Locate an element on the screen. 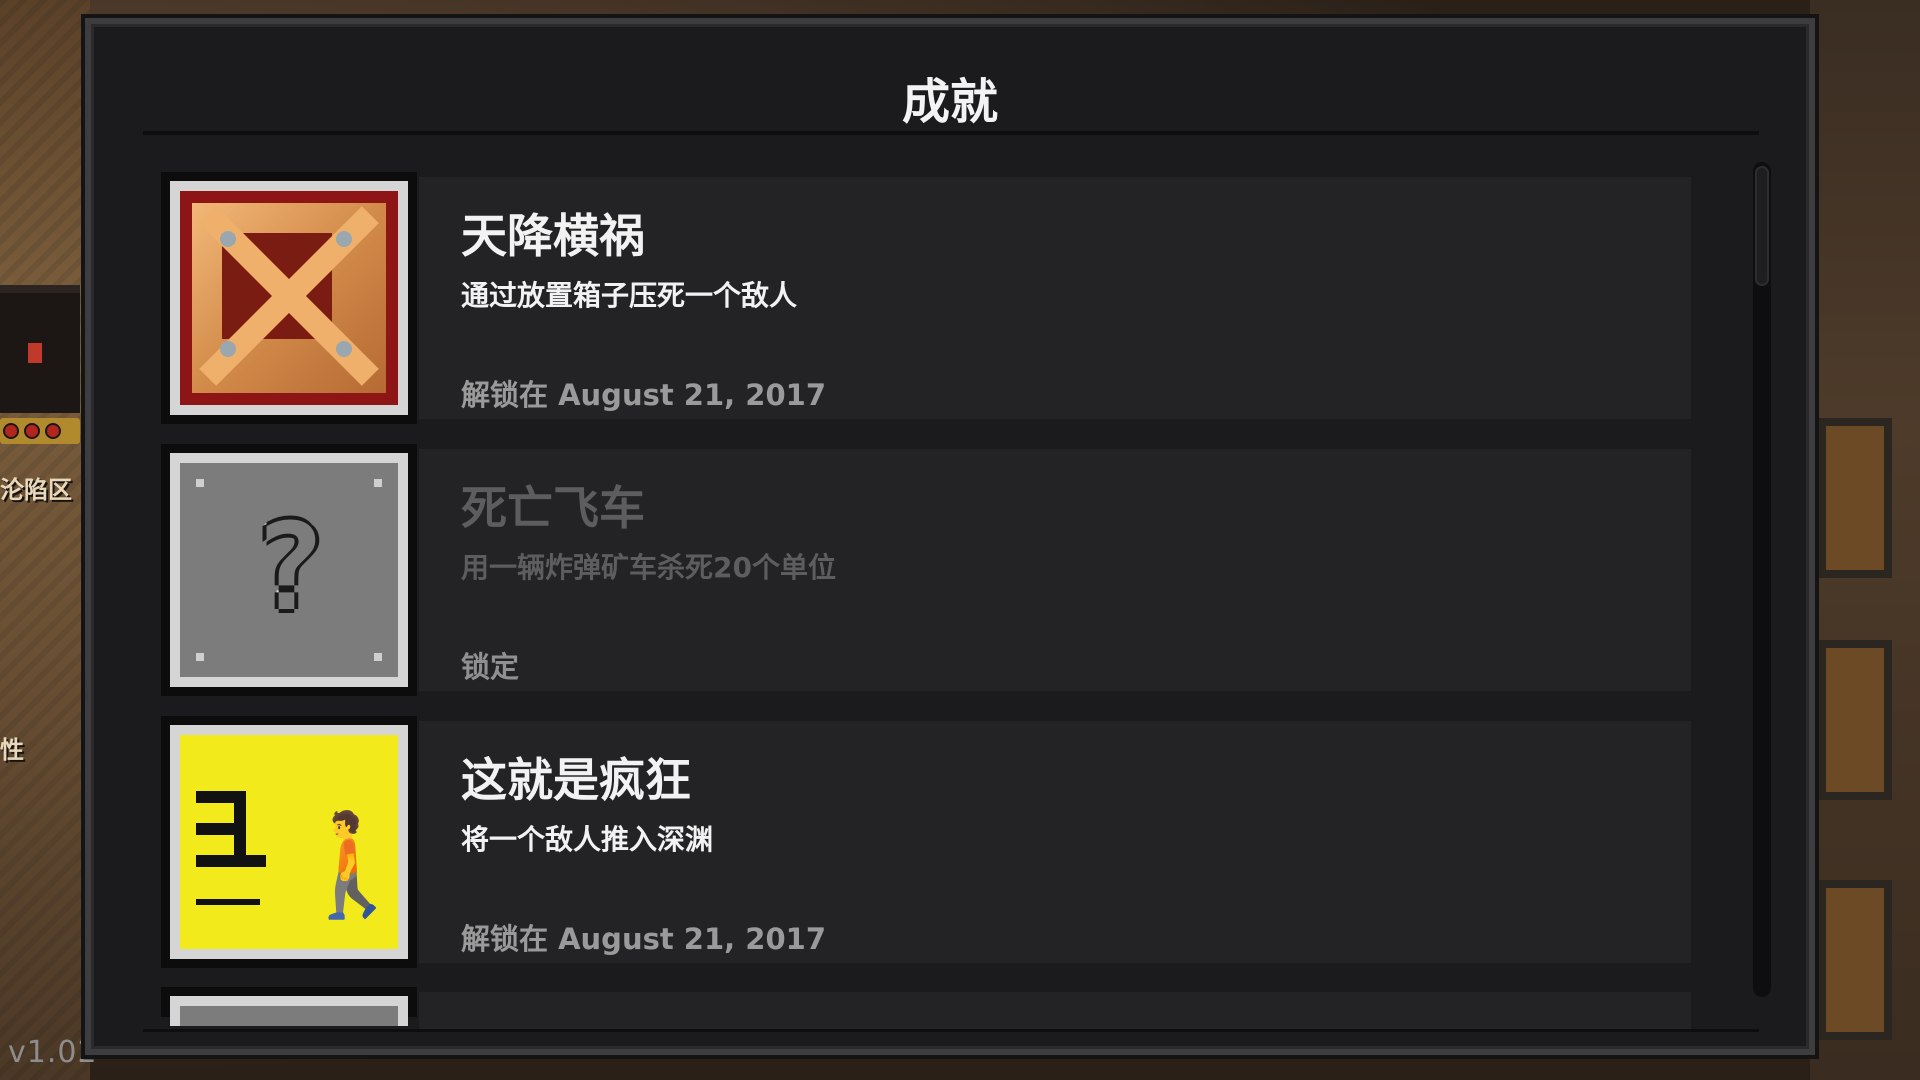 The width and height of the screenshot is (1920, 1080). background-map-left is located at coordinates (45, 540).